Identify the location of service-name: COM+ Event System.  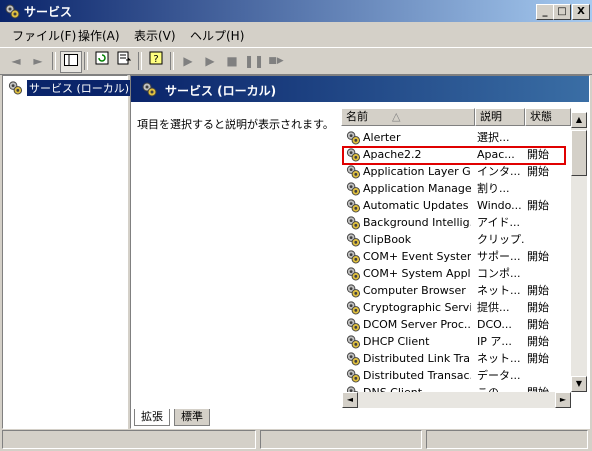
(417, 256).